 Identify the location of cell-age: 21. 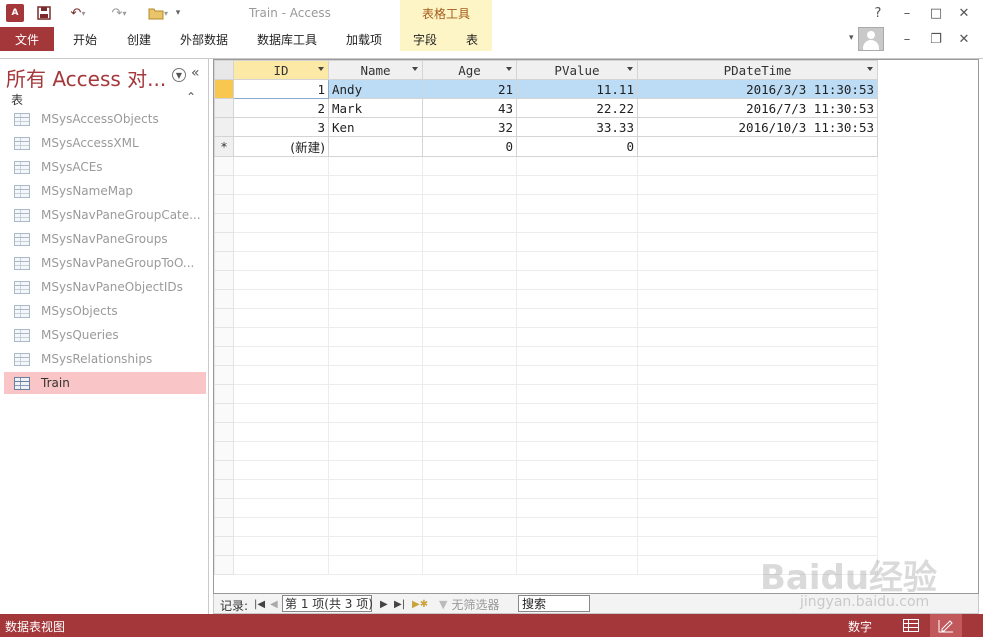
(469, 89).